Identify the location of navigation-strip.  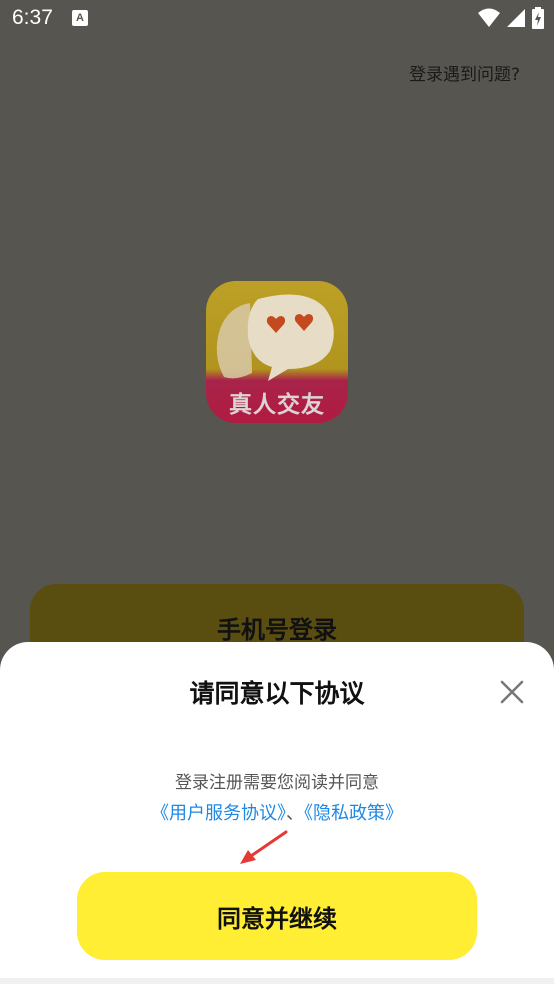
(277, 981).